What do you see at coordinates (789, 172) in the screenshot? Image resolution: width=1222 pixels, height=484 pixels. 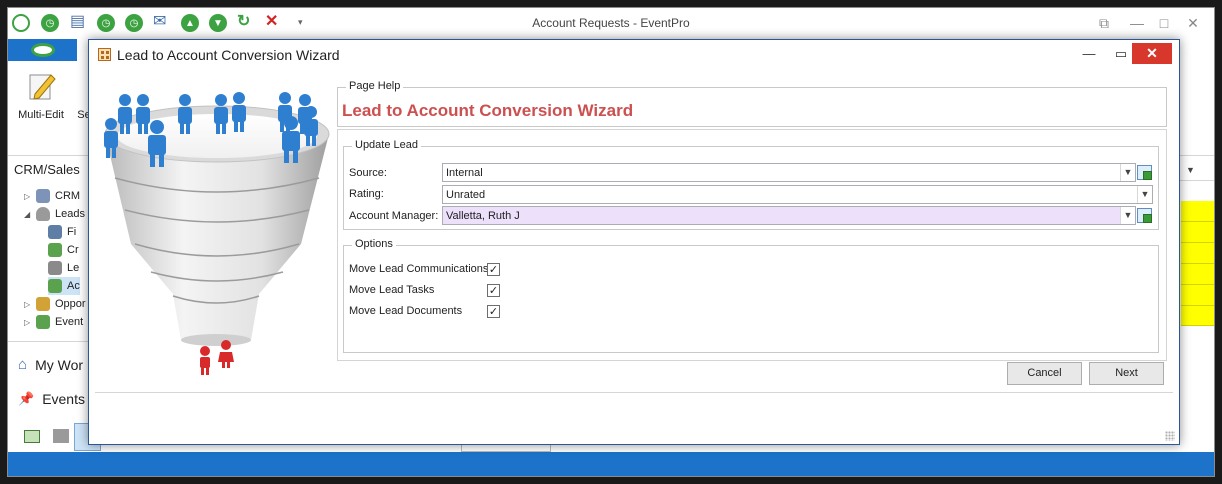 I see `source-dropdown: Internal ▼` at bounding box center [789, 172].